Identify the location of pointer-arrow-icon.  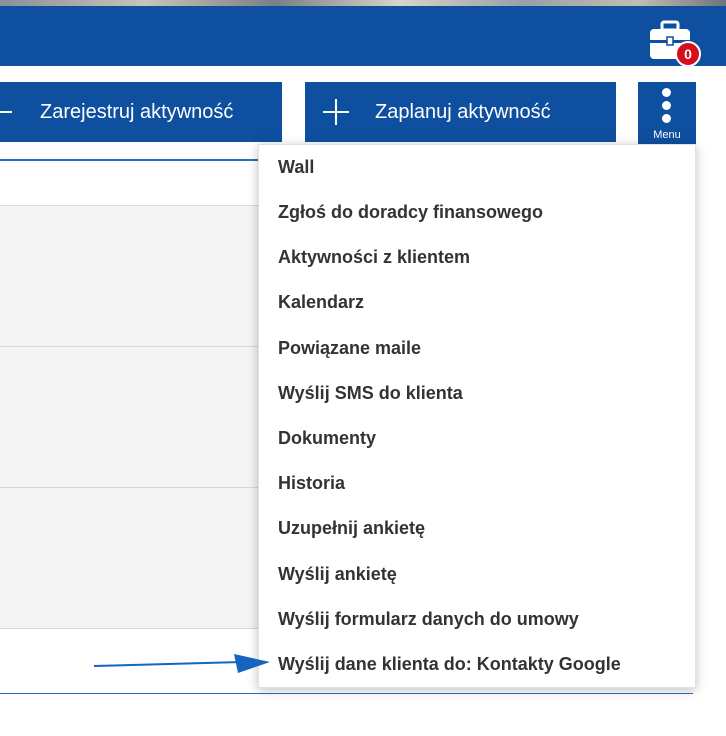
(181, 663).